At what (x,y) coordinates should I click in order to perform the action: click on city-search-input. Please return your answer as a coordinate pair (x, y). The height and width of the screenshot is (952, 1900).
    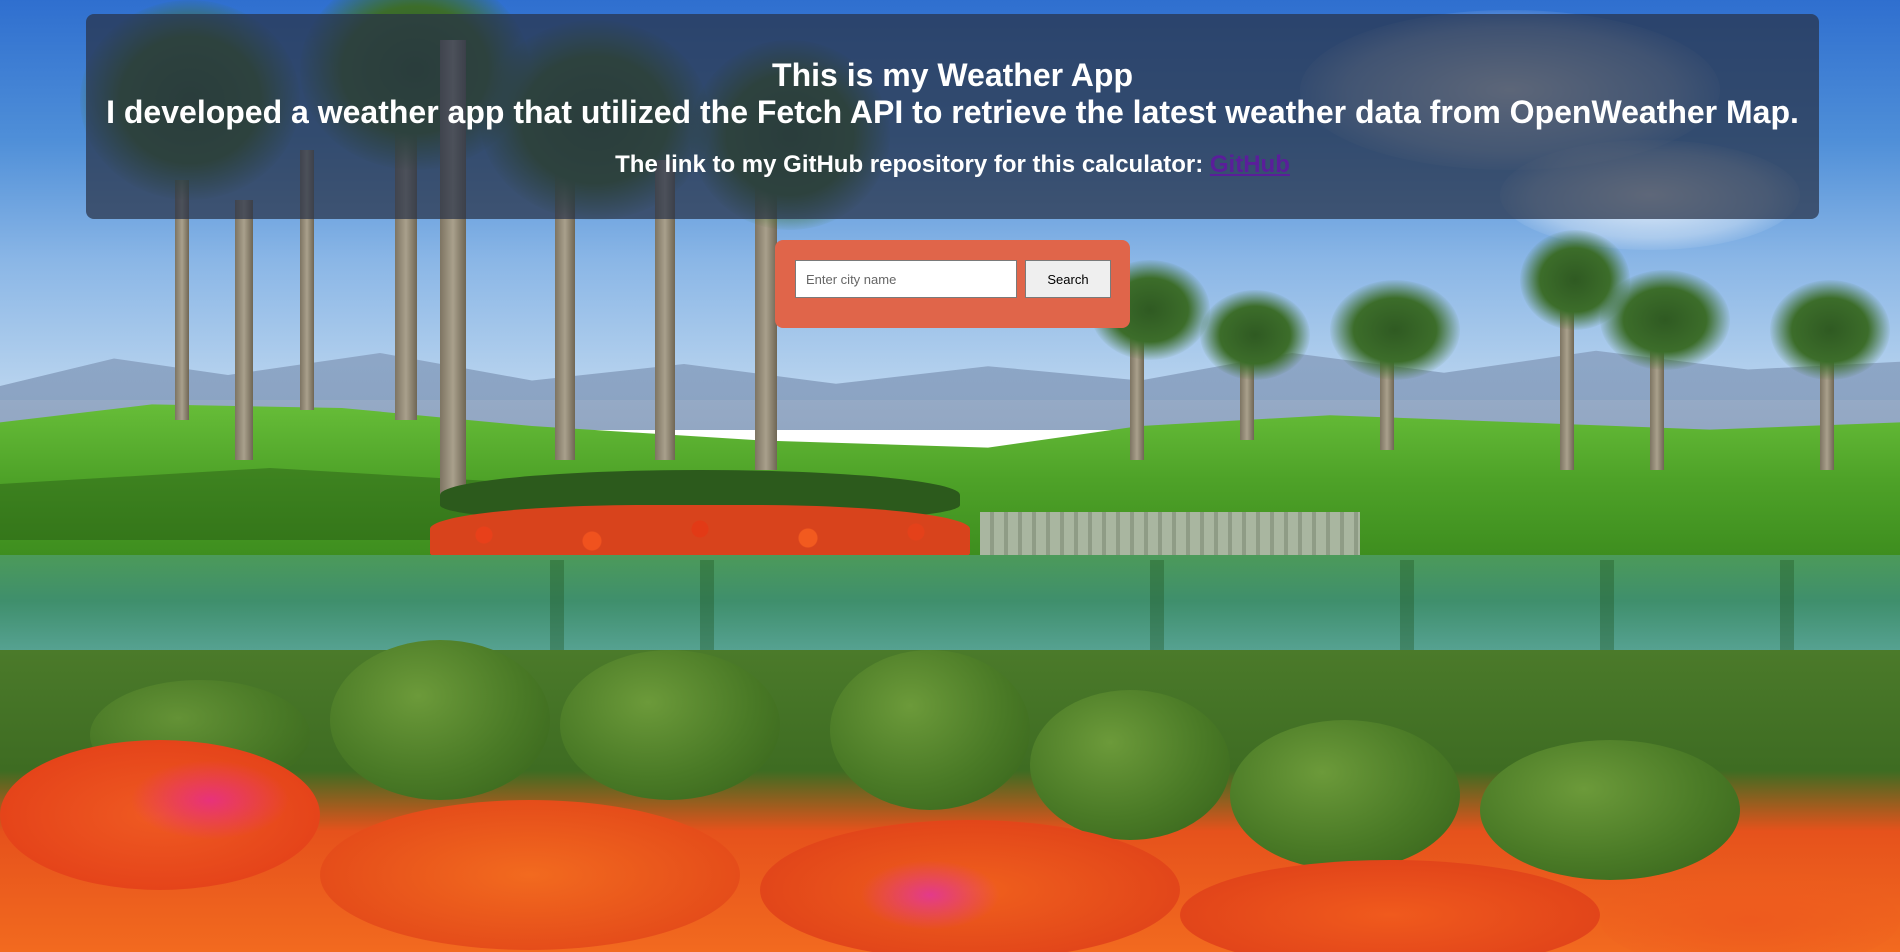
    Looking at the image, I should click on (906, 279).